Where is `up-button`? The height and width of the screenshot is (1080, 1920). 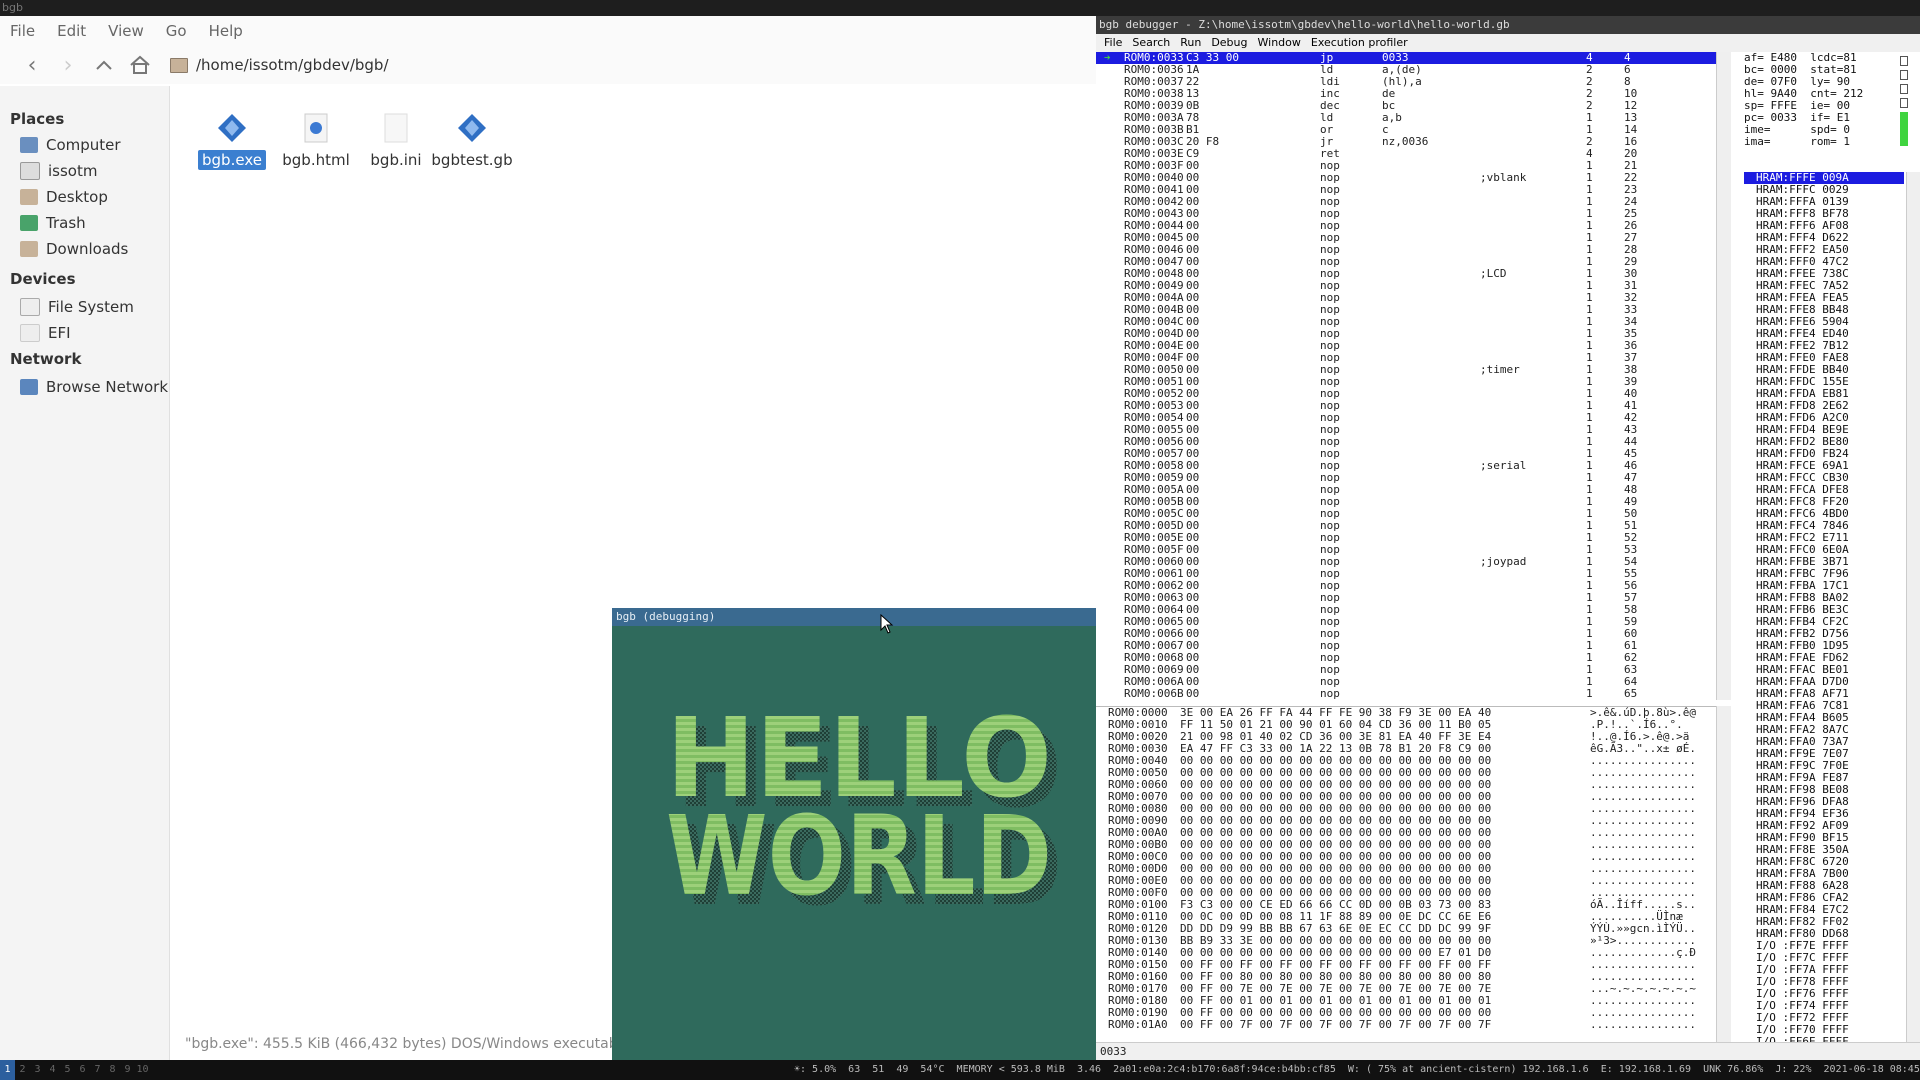 up-button is located at coordinates (104, 65).